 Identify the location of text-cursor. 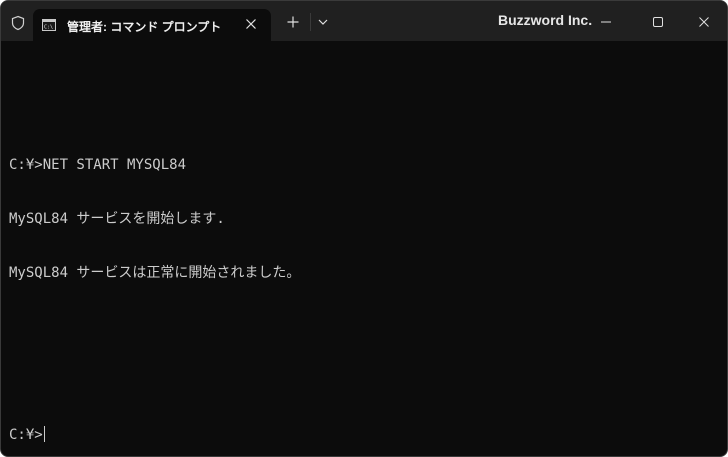
(44, 434).